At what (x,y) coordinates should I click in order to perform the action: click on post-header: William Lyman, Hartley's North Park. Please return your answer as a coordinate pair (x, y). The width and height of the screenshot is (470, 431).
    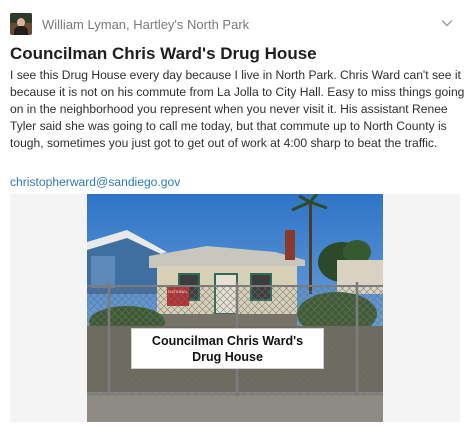
    Looking at the image, I should click on (235, 24).